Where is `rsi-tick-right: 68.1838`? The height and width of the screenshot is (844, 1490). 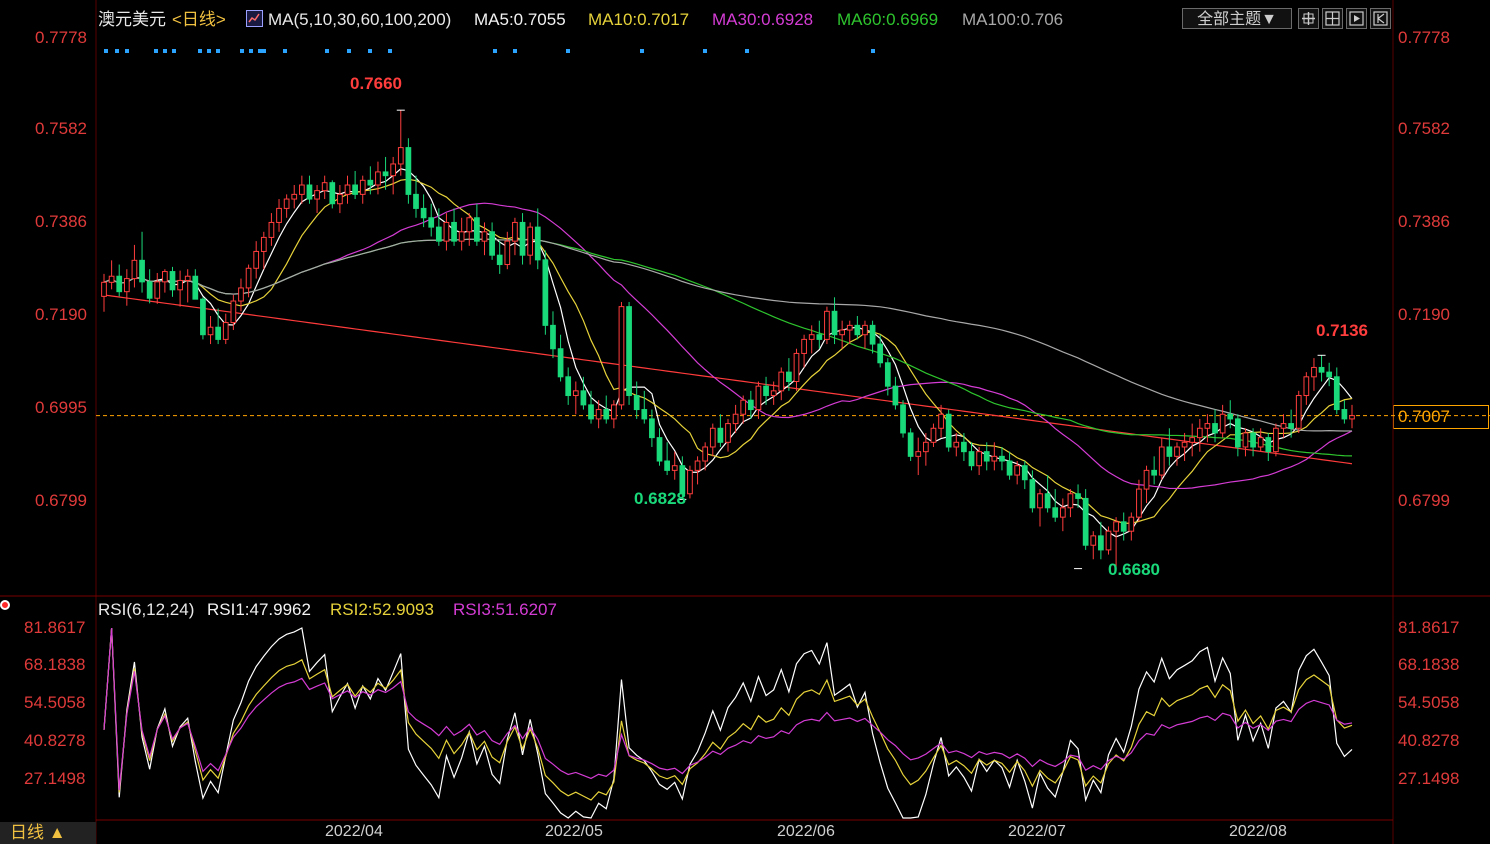 rsi-tick-right: 68.1838 is located at coordinates (1429, 664).